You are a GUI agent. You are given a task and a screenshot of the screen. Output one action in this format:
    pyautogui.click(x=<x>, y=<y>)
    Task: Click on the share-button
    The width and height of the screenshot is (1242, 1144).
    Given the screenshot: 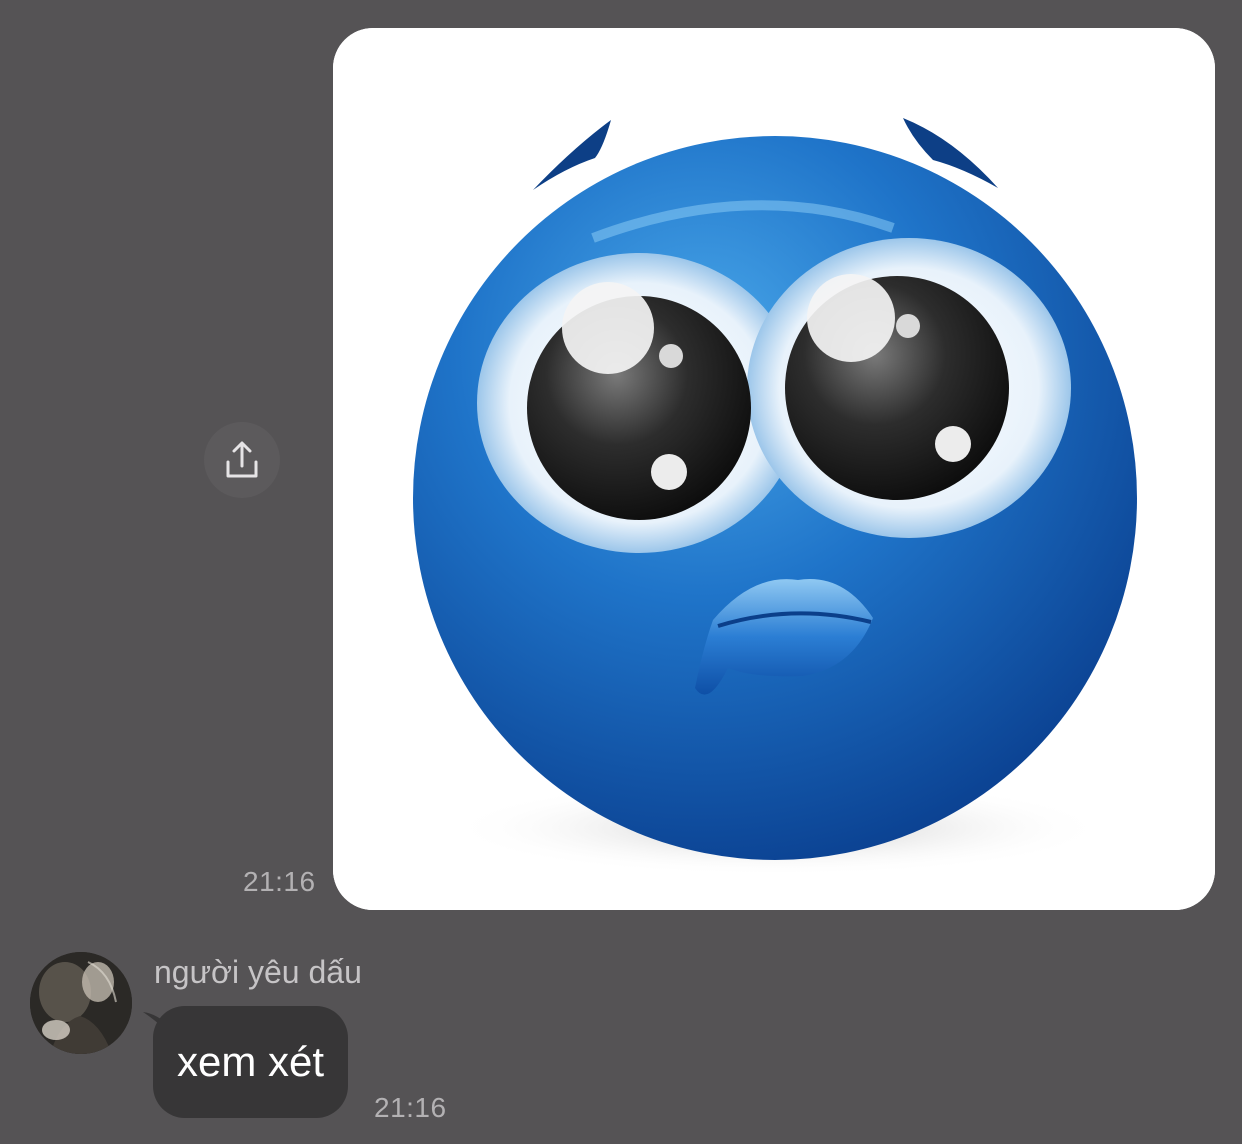 What is the action you would take?
    pyautogui.click(x=242, y=460)
    